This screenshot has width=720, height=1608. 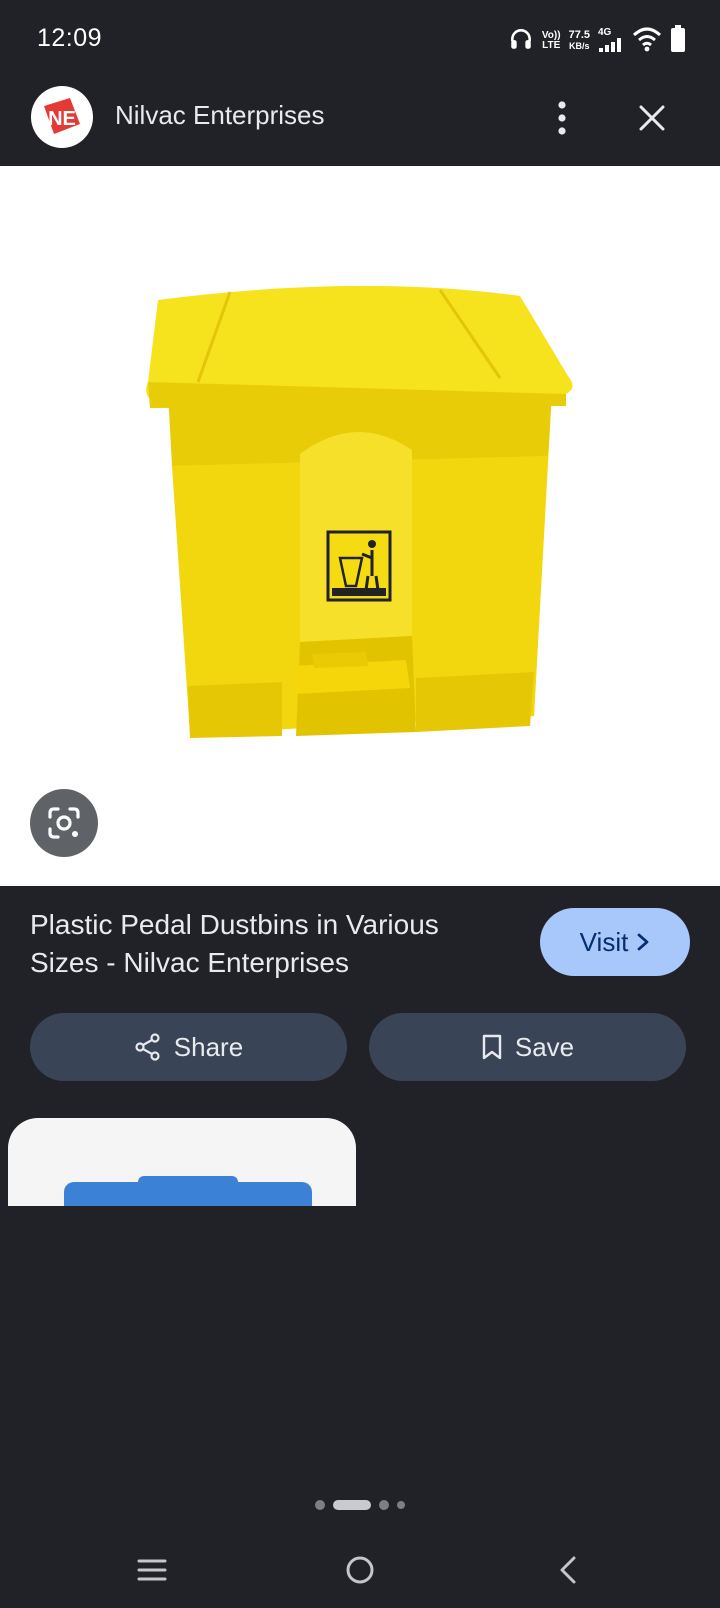 I want to click on viewer-header: NE Nilvac Enterprises, so click(x=360, y=124).